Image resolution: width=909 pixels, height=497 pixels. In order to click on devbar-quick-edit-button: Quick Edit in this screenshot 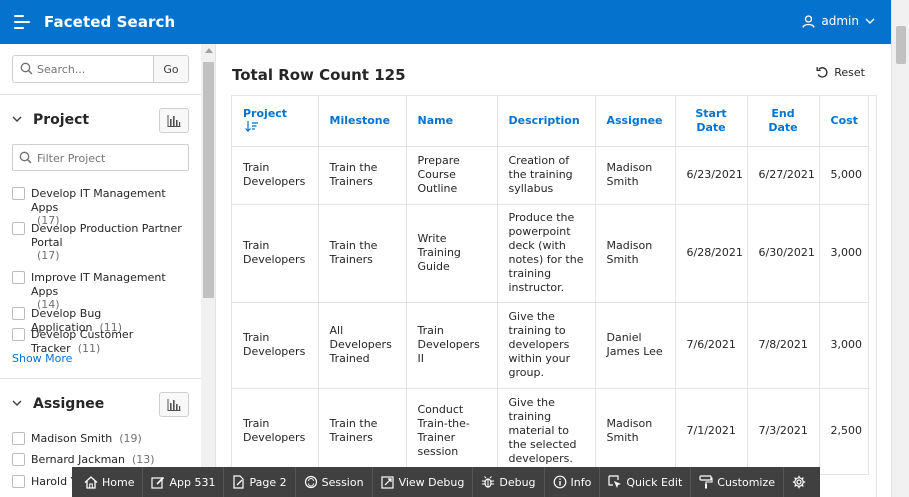, I will do `click(646, 482)`.